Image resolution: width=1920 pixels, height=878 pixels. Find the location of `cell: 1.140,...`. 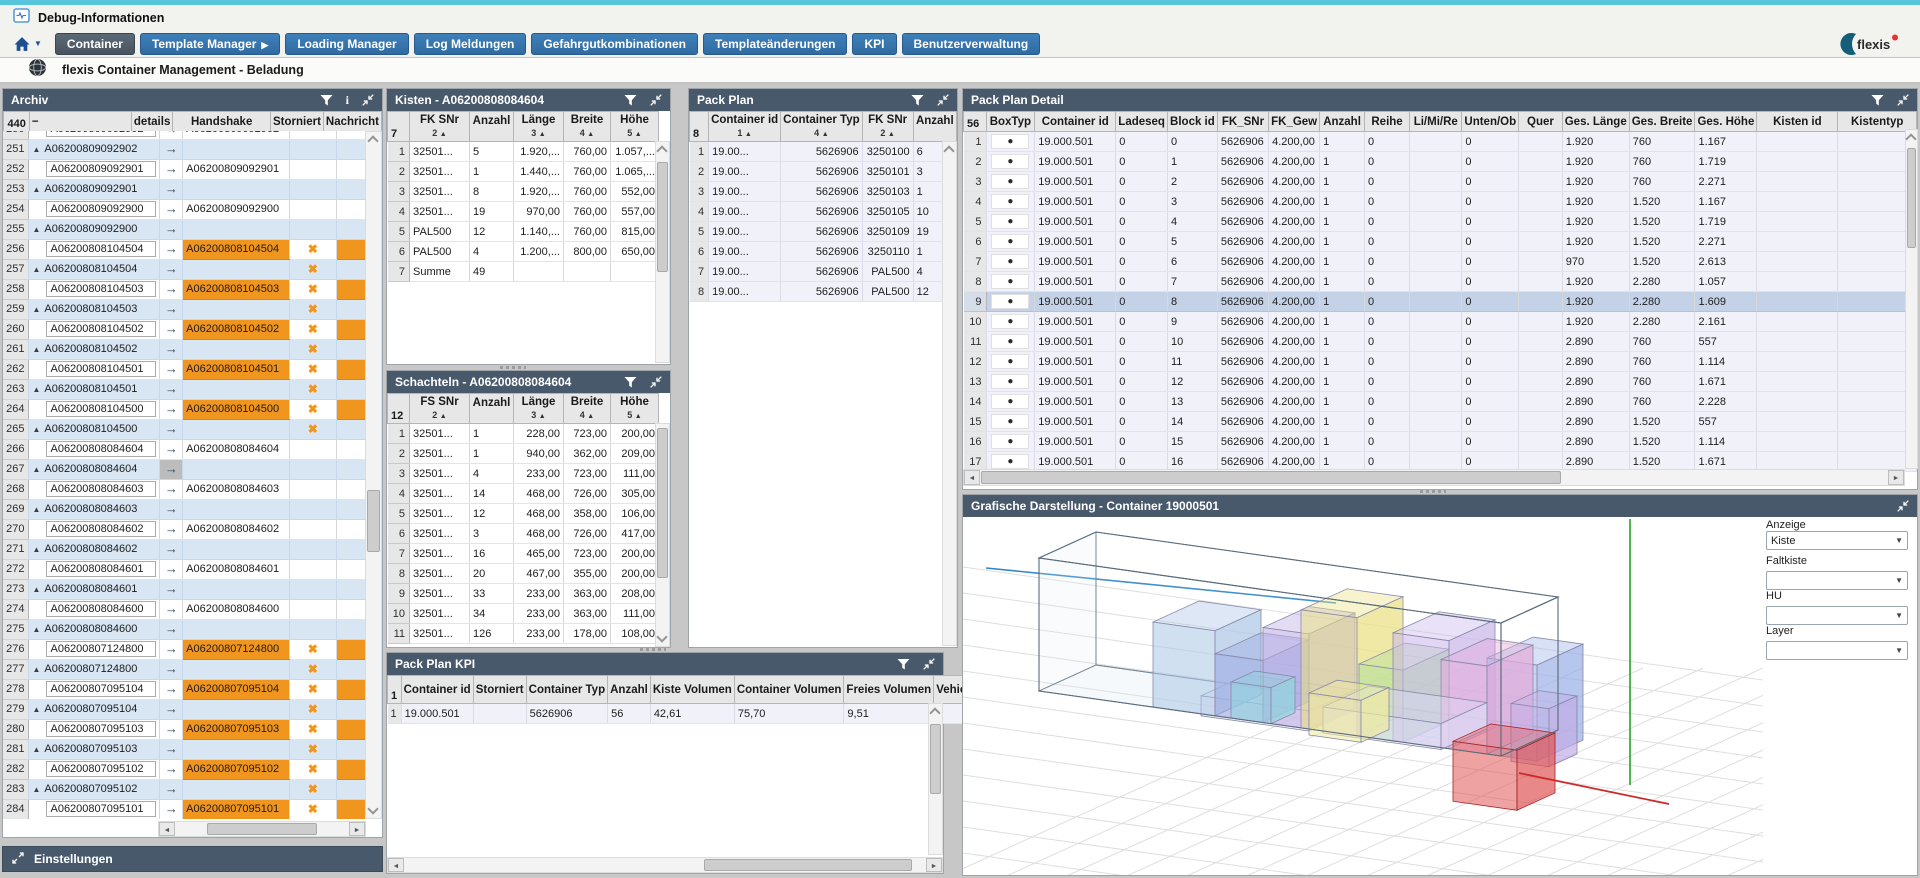

cell: 1.140,... is located at coordinates (538, 231).